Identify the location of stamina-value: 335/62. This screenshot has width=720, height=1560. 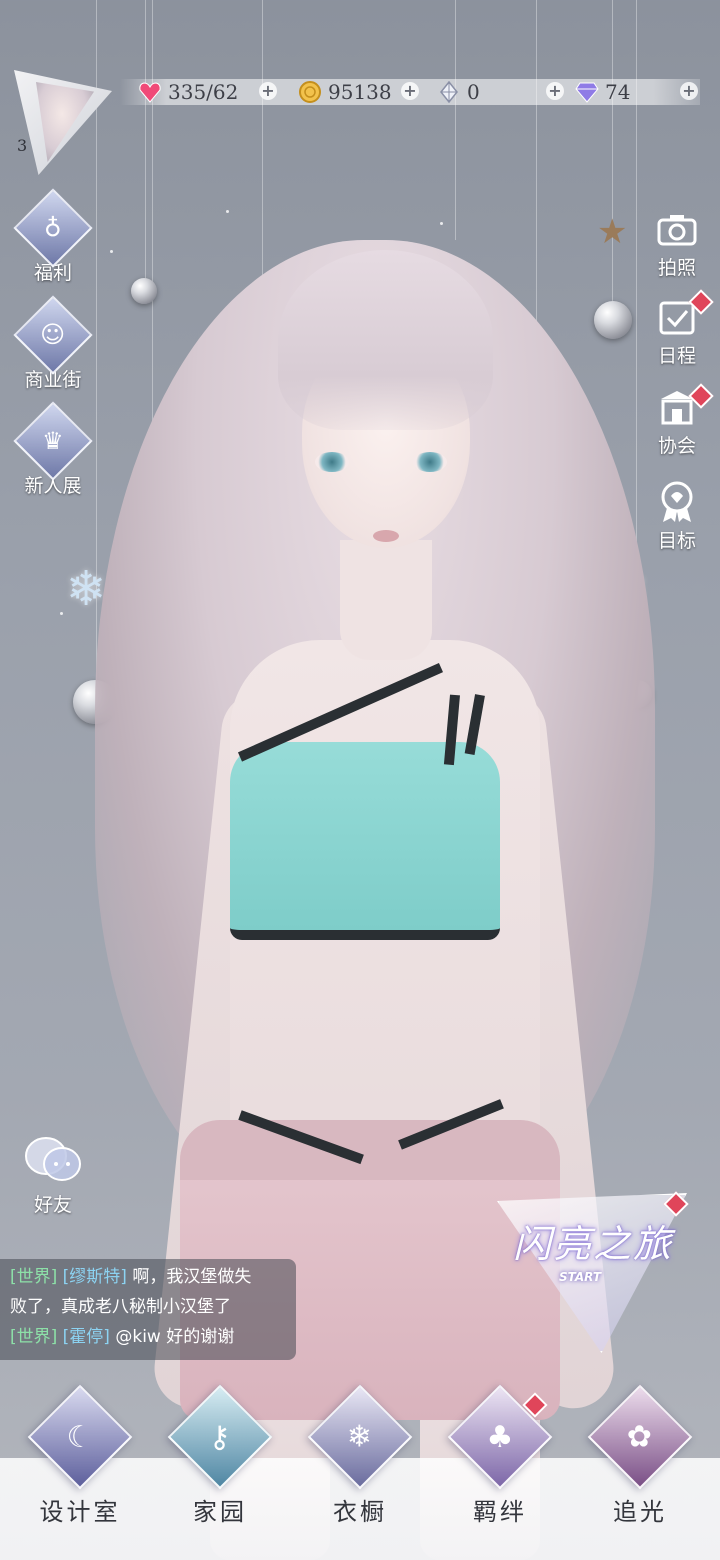
(203, 92).